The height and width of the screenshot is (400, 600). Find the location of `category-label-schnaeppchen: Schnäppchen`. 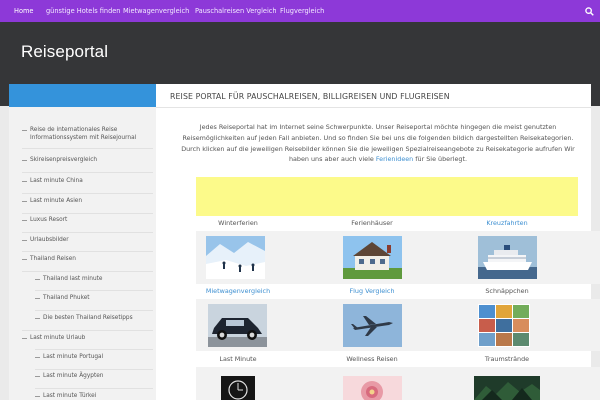

category-label-schnaeppchen: Schnäppchen is located at coordinates (507, 291).